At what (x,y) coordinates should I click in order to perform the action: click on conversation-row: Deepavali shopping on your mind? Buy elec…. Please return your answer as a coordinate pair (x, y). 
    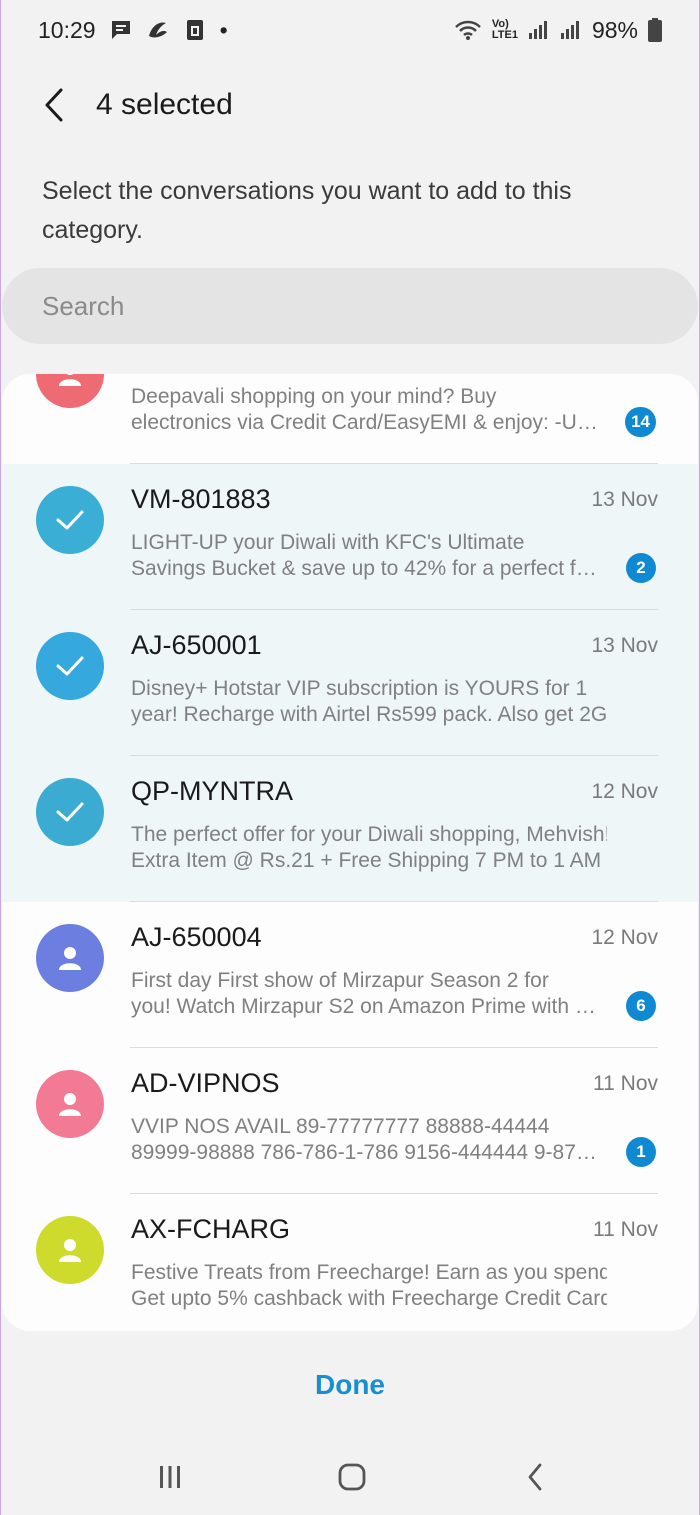
    Looking at the image, I should click on (350, 419).